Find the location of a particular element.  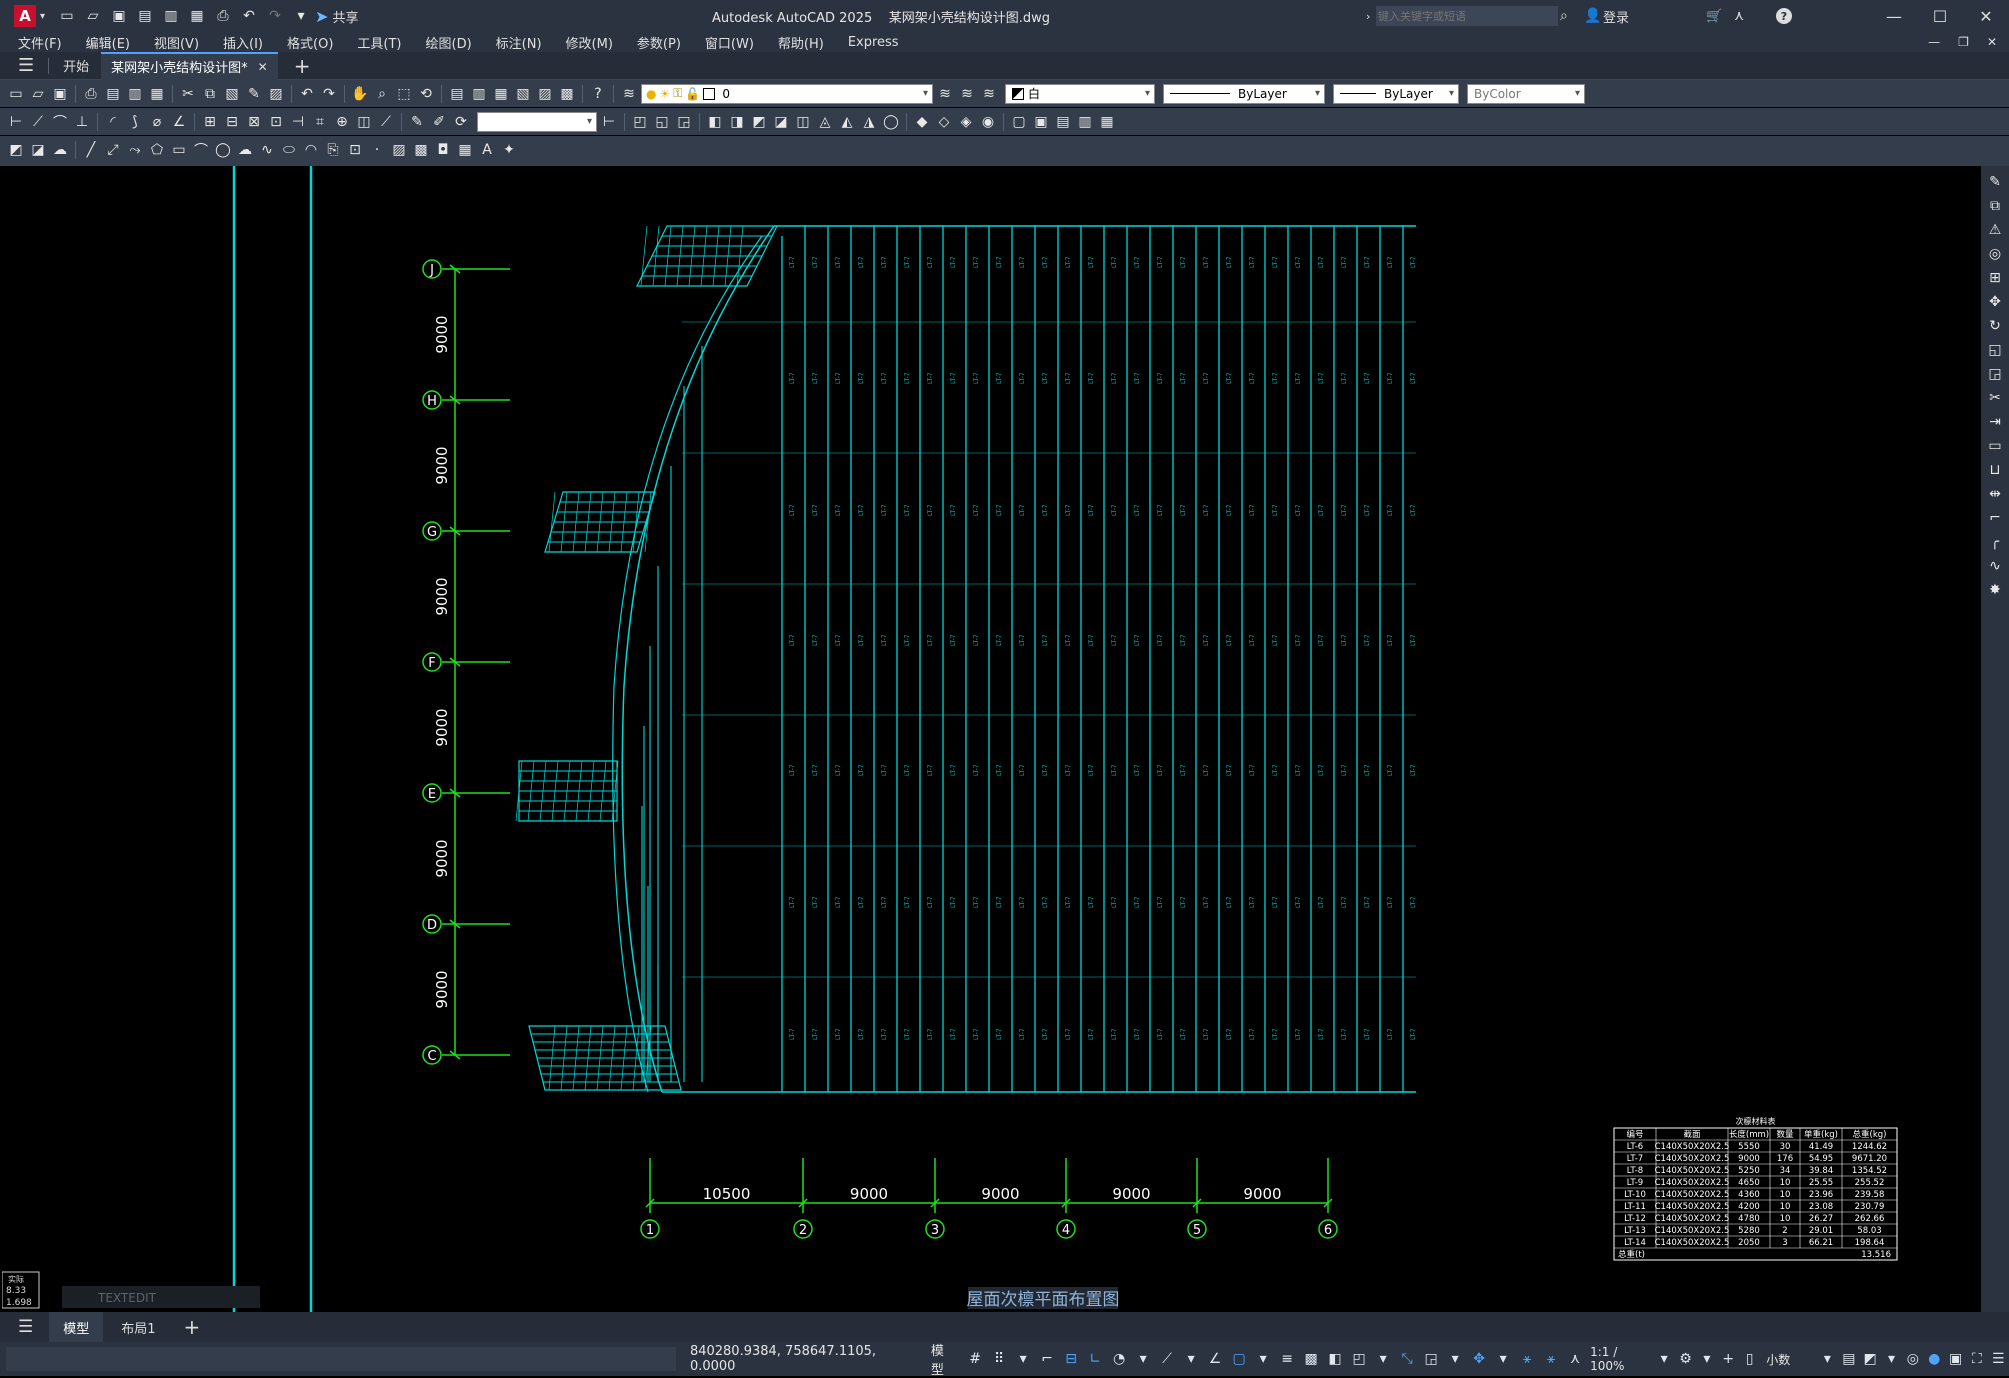

dim-baseline-icon: ⊟ is located at coordinates (232, 122).